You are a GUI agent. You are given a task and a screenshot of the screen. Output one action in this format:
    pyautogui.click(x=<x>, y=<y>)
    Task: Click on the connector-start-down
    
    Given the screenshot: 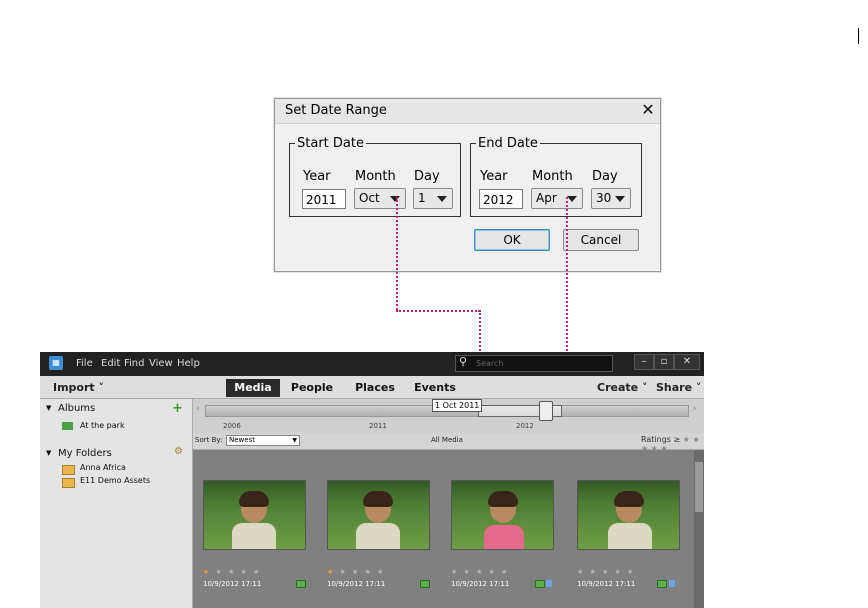 What is the action you would take?
    pyautogui.click(x=397, y=253)
    